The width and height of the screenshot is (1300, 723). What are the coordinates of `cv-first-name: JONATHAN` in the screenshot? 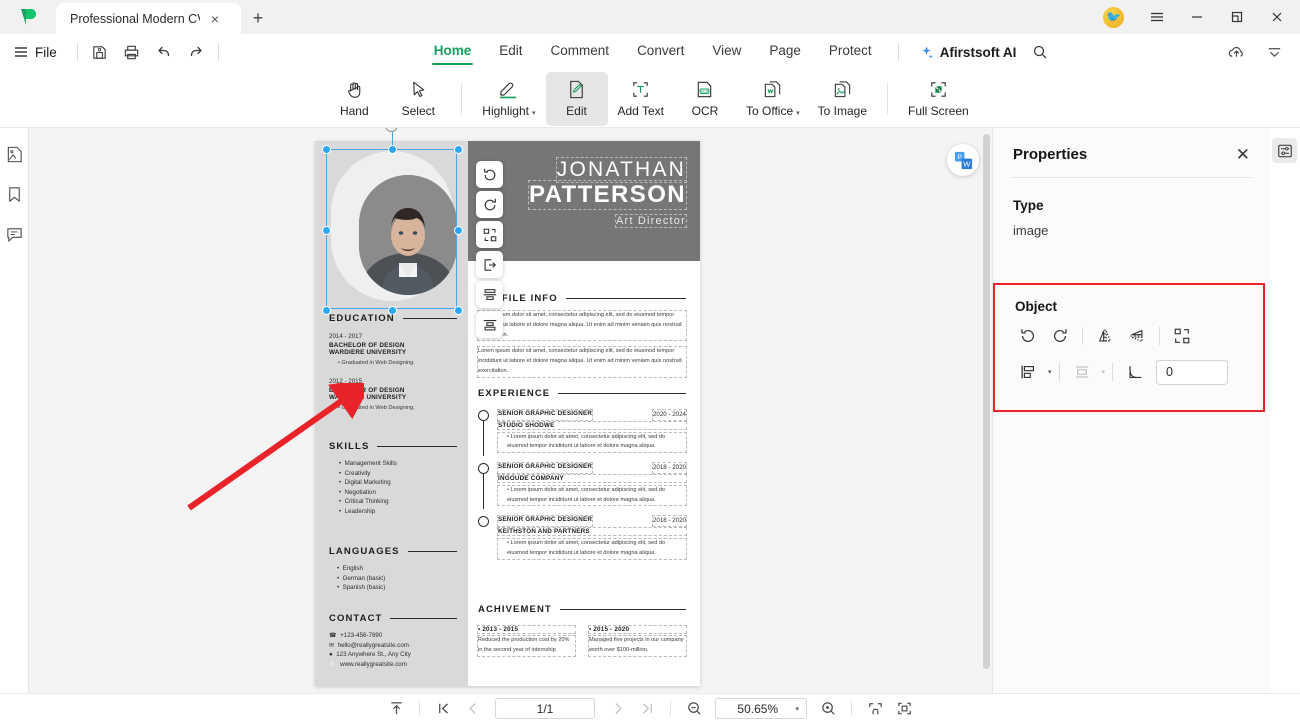 It's located at (621, 170).